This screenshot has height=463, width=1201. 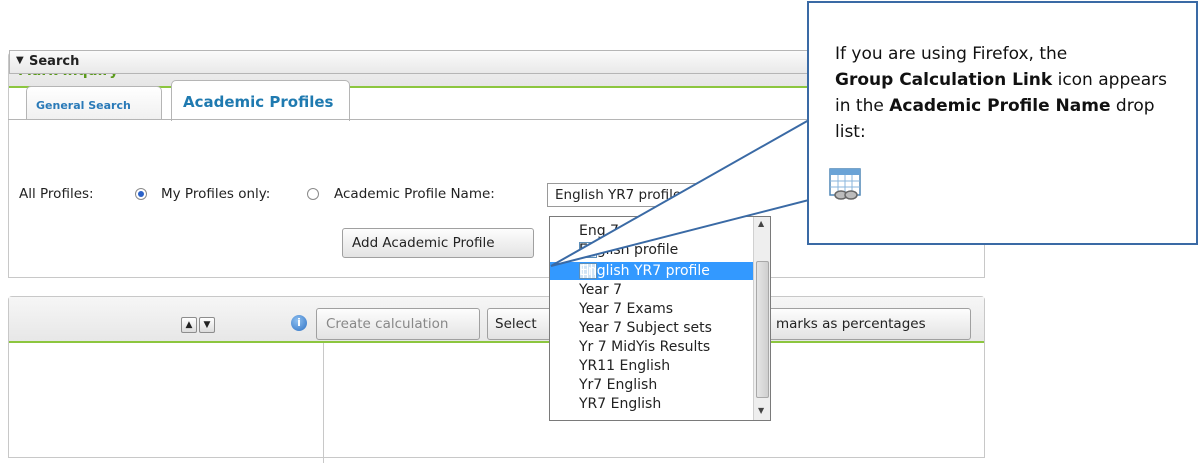 I want to click on my-profiles-label: My Profiles only:, so click(x=216, y=194).